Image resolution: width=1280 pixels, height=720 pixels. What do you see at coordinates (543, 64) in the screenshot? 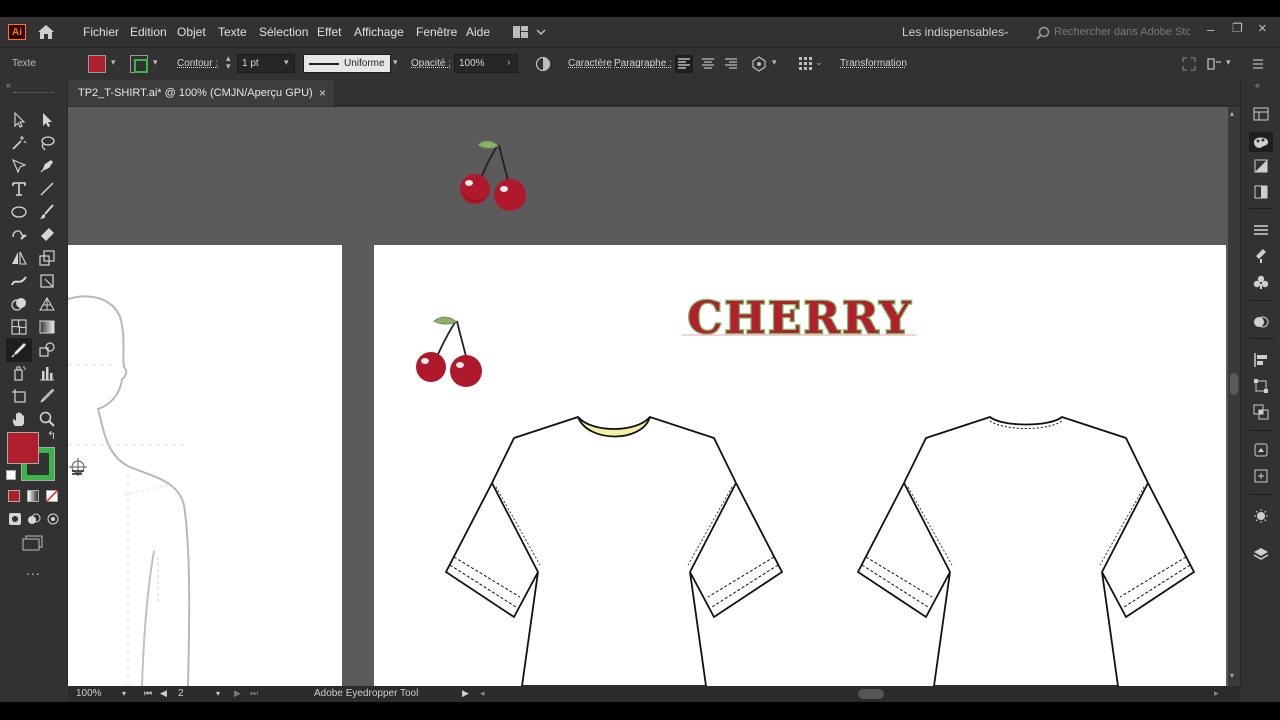
I see `recolor-icon` at bounding box center [543, 64].